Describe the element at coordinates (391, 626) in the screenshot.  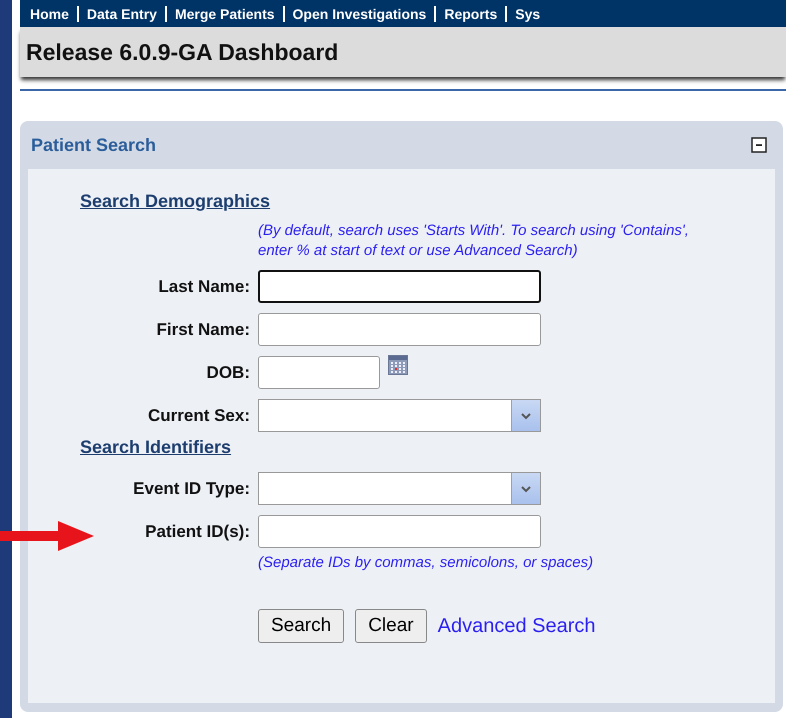
I see `form-button: Clear` at that location.